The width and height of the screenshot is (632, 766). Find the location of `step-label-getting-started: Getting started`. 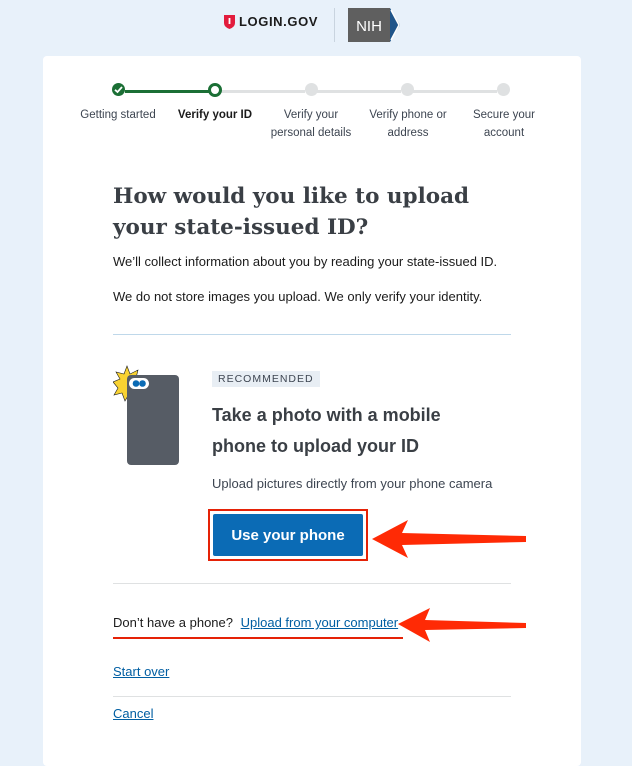

step-label-getting-started: Getting started is located at coordinates (118, 115).